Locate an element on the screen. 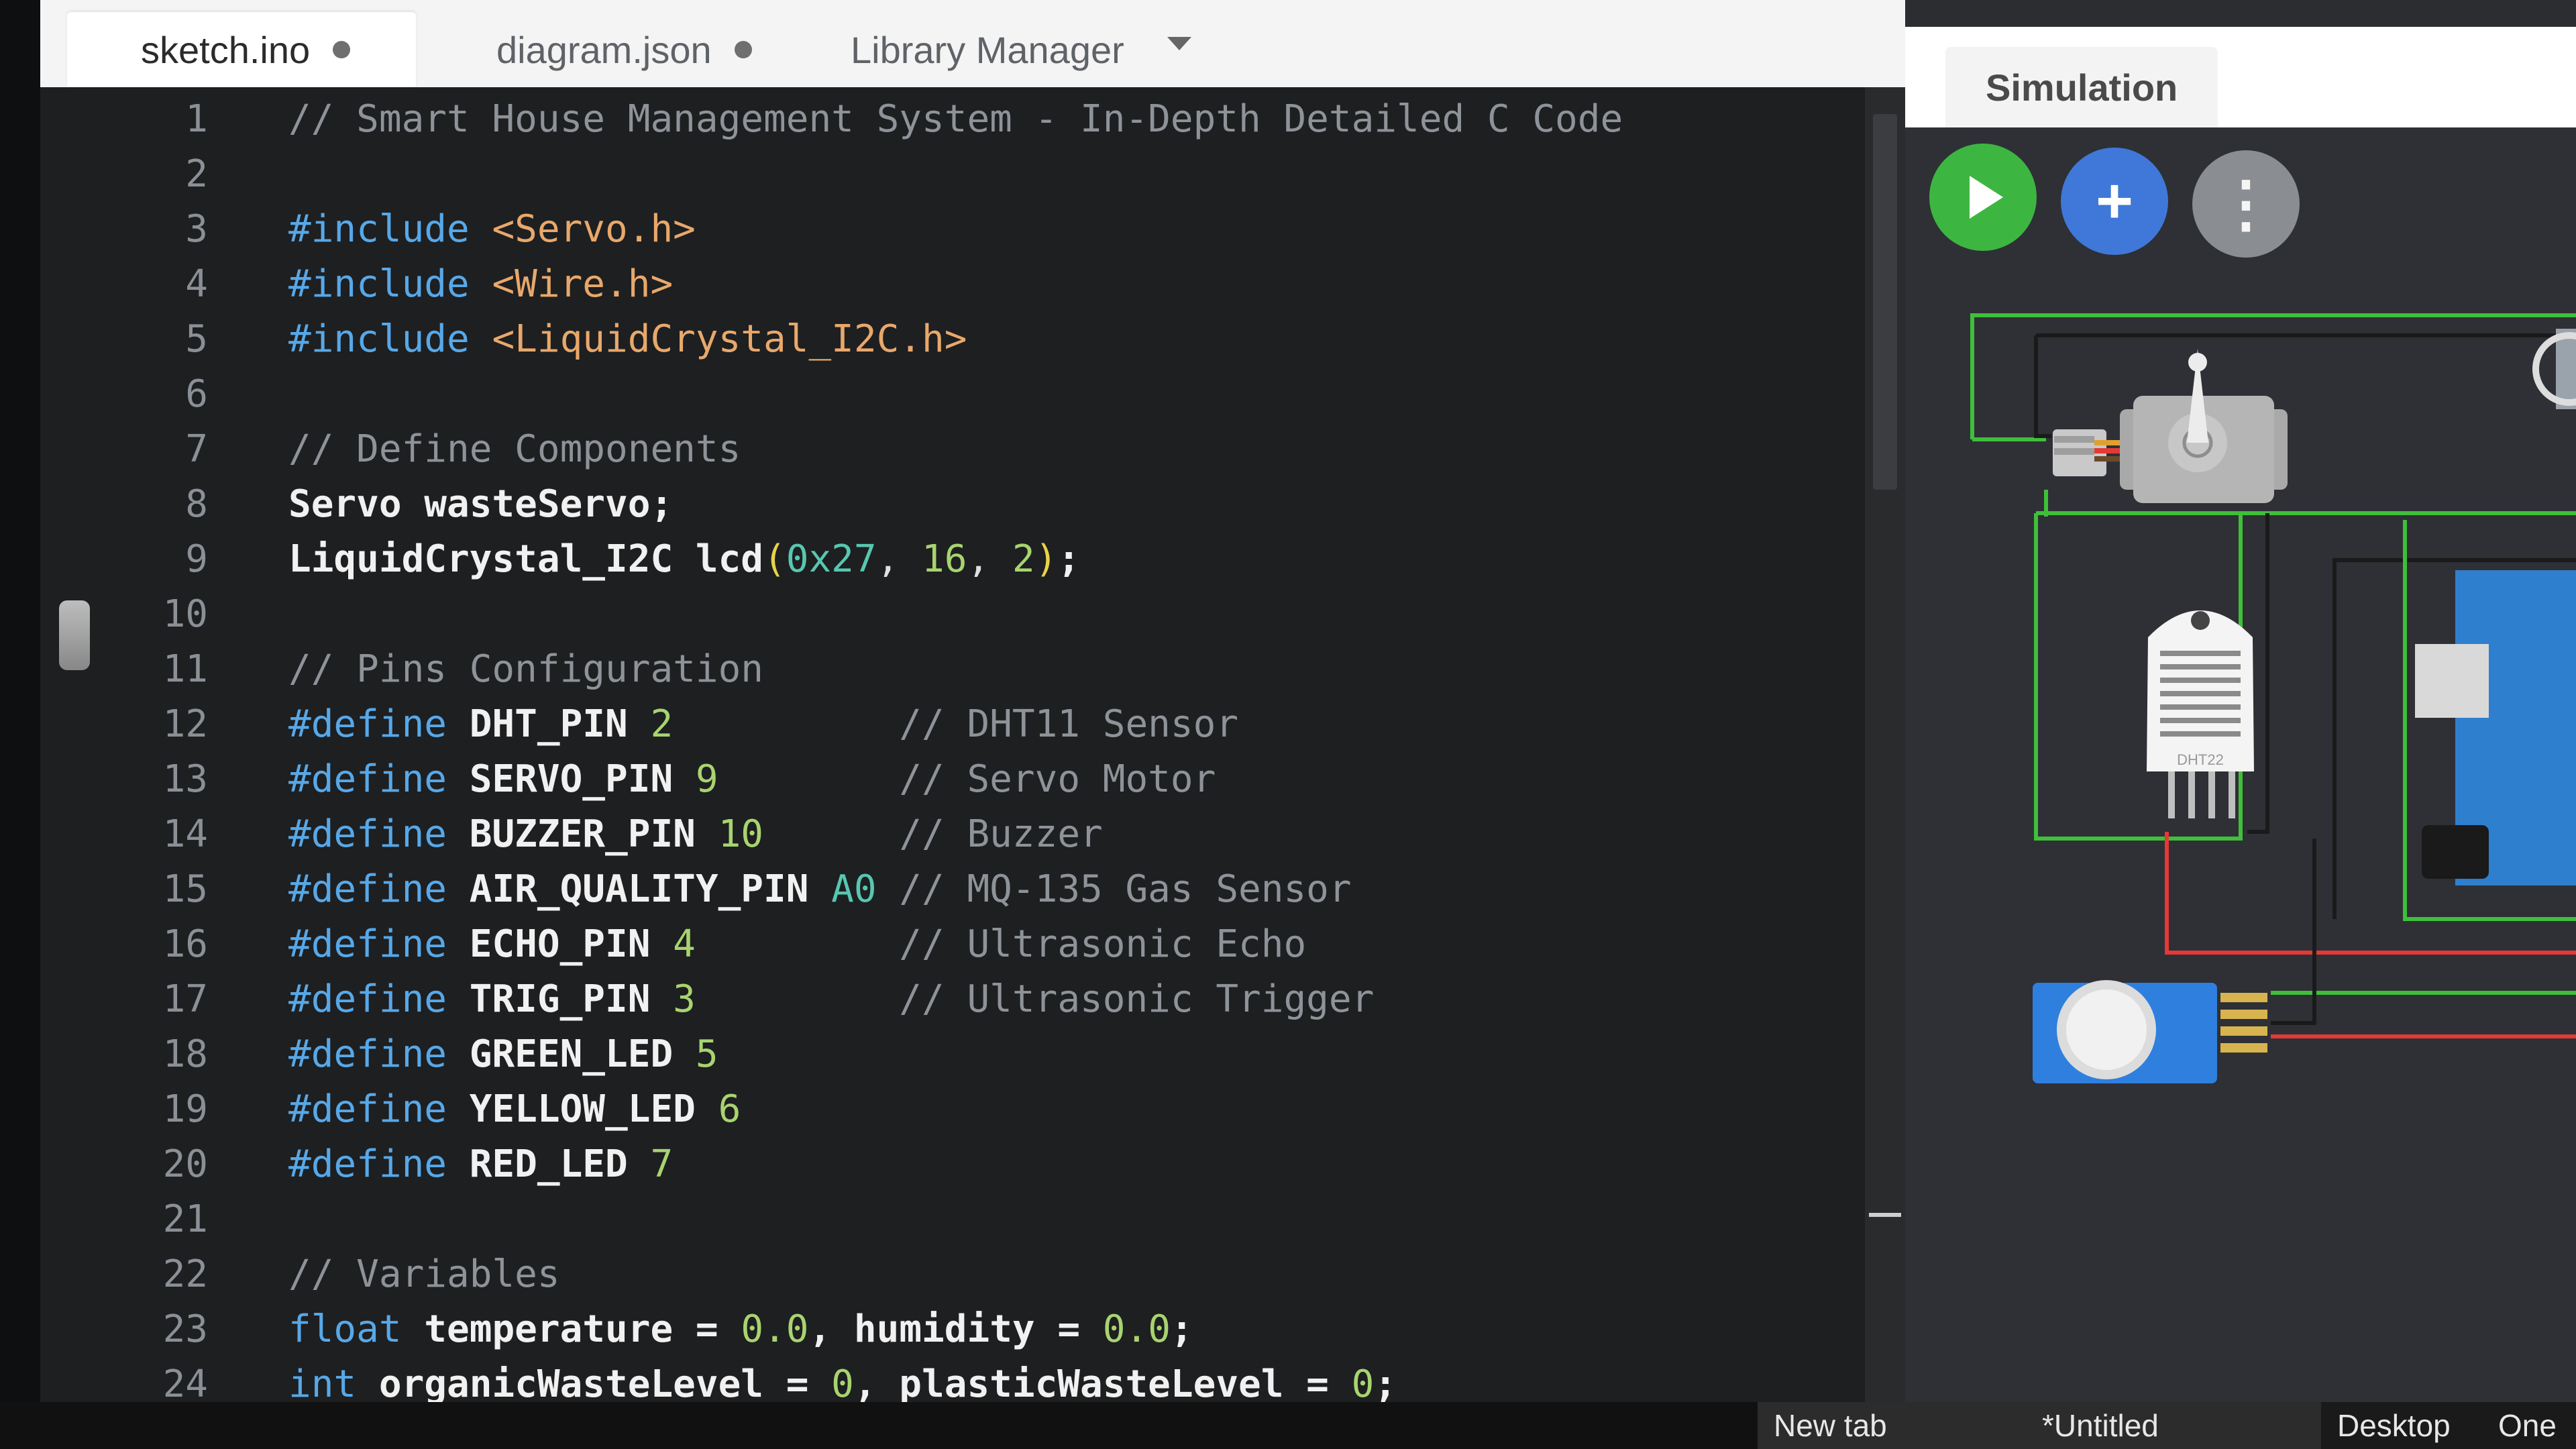 The height and width of the screenshot is (1449, 2576). code-token: TRIG_PIN is located at coordinates (571, 999).